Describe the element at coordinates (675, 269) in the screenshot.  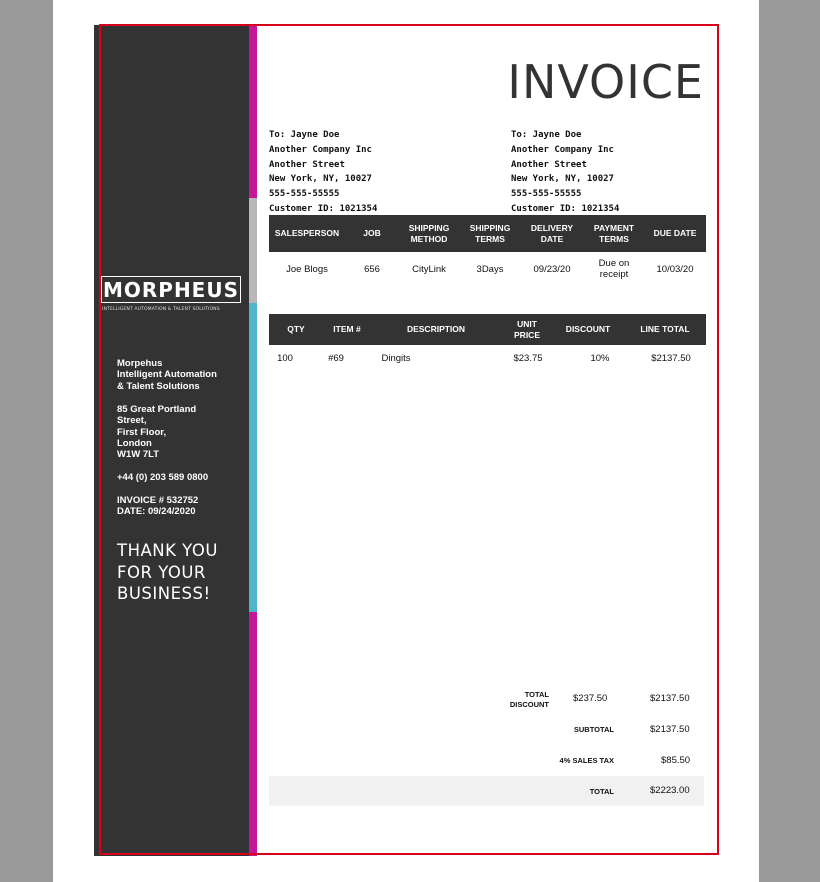
I see `cell-due-date: 10/03/20` at that location.